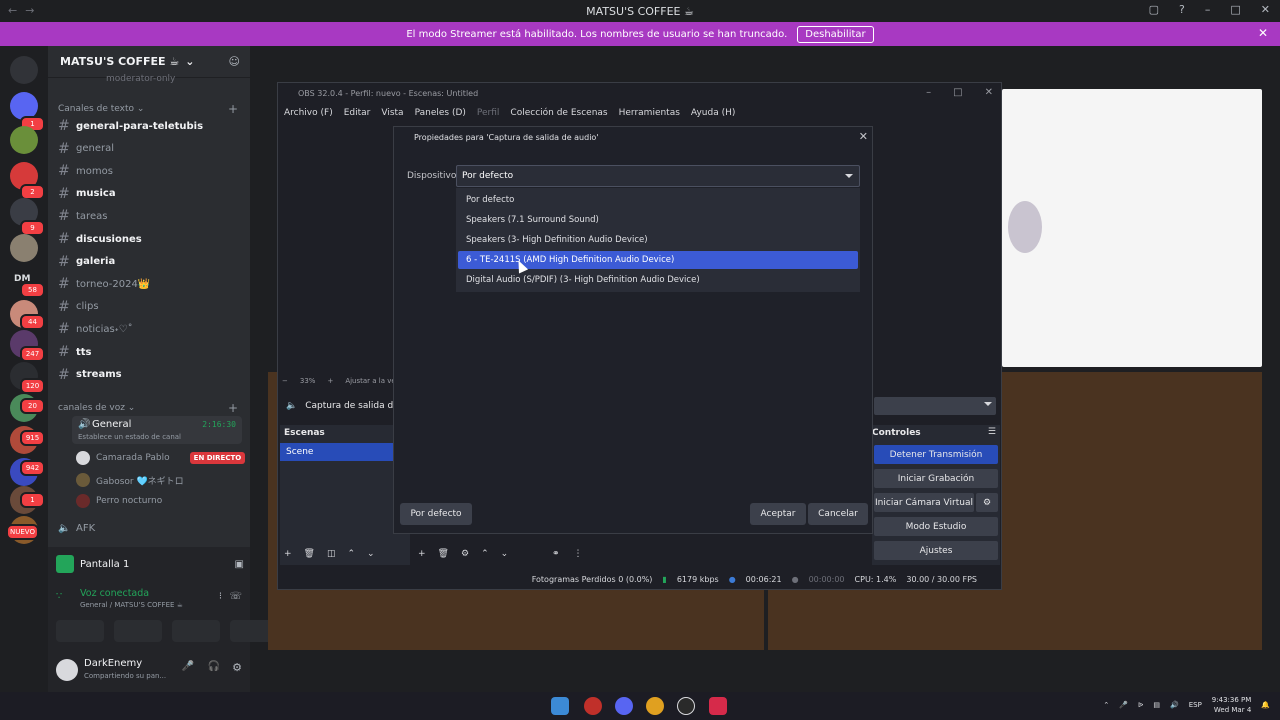 This screenshot has width=1280, height=720. I want to click on virtual-camera-settings-icon: ⚙, so click(987, 502).